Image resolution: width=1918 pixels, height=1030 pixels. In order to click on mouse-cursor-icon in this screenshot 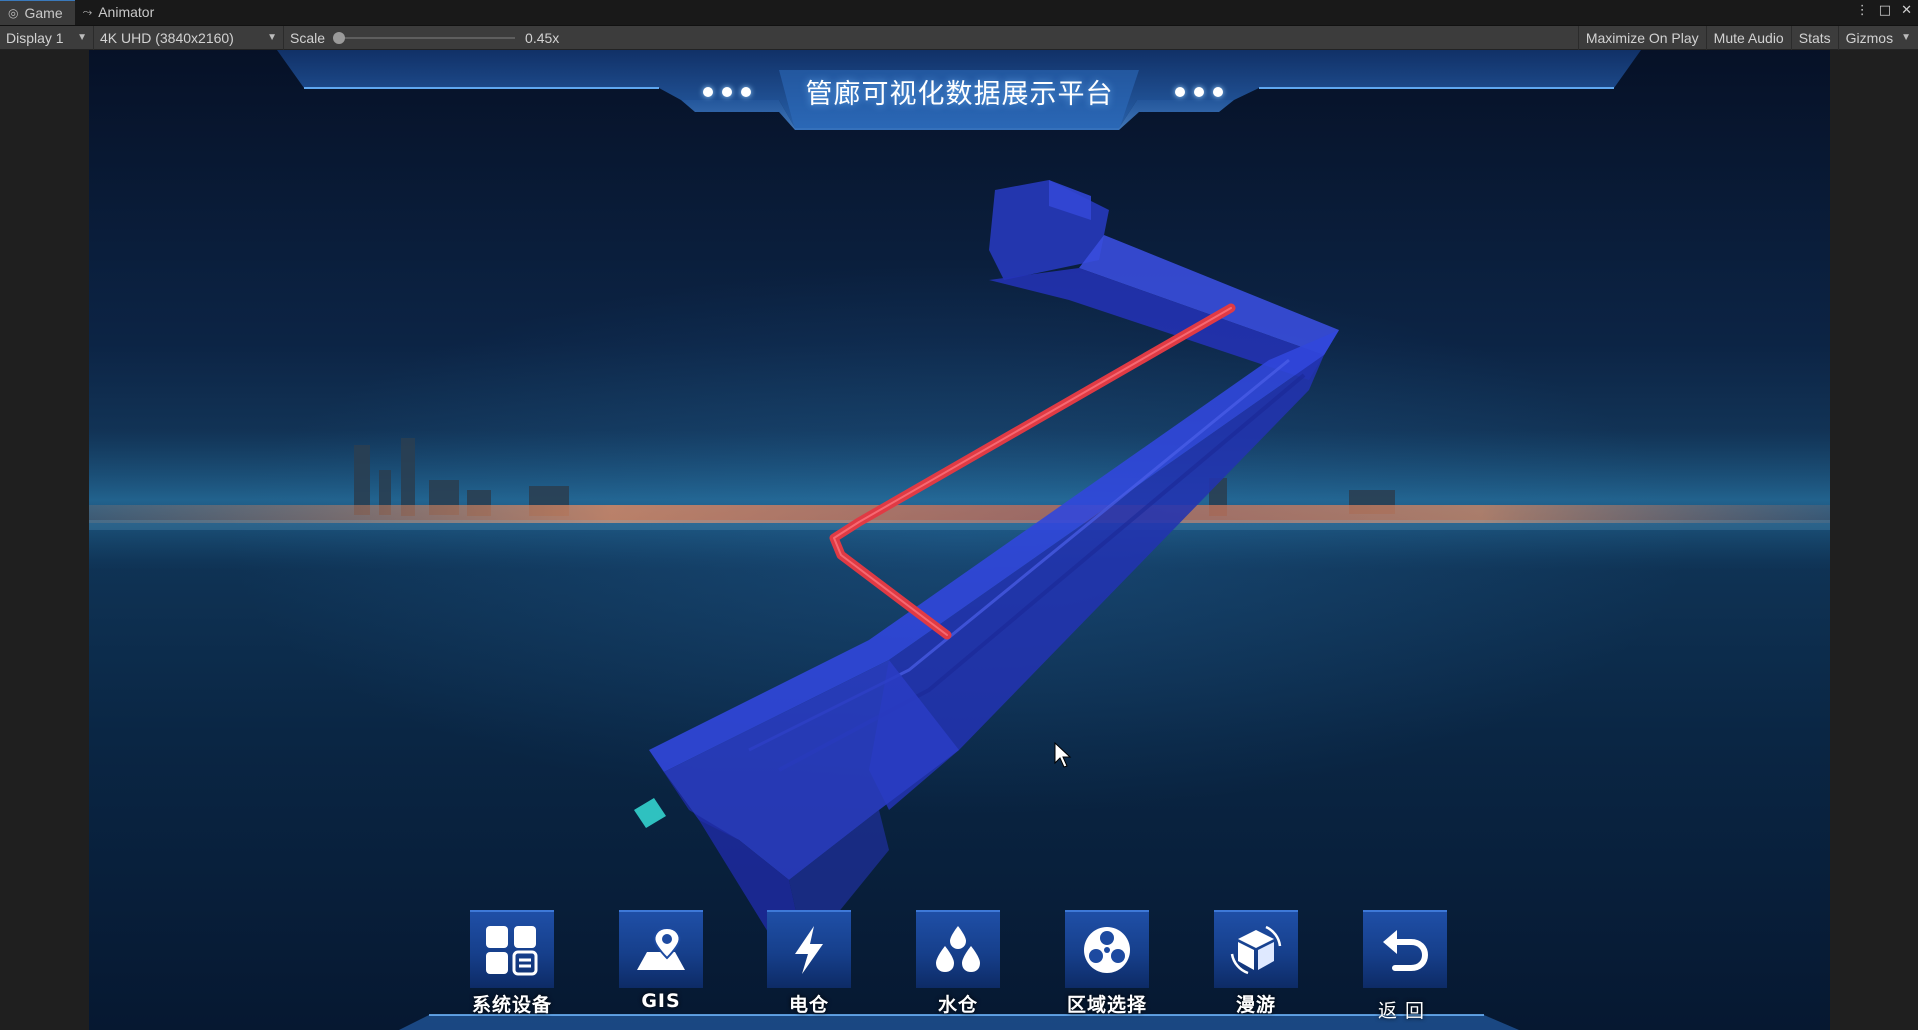, I will do `click(1063, 754)`.